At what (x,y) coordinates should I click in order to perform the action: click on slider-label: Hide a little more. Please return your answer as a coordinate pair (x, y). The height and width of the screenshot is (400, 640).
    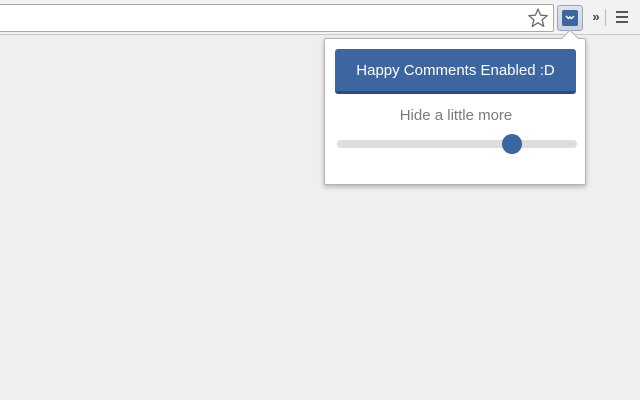
    Looking at the image, I should click on (456, 115).